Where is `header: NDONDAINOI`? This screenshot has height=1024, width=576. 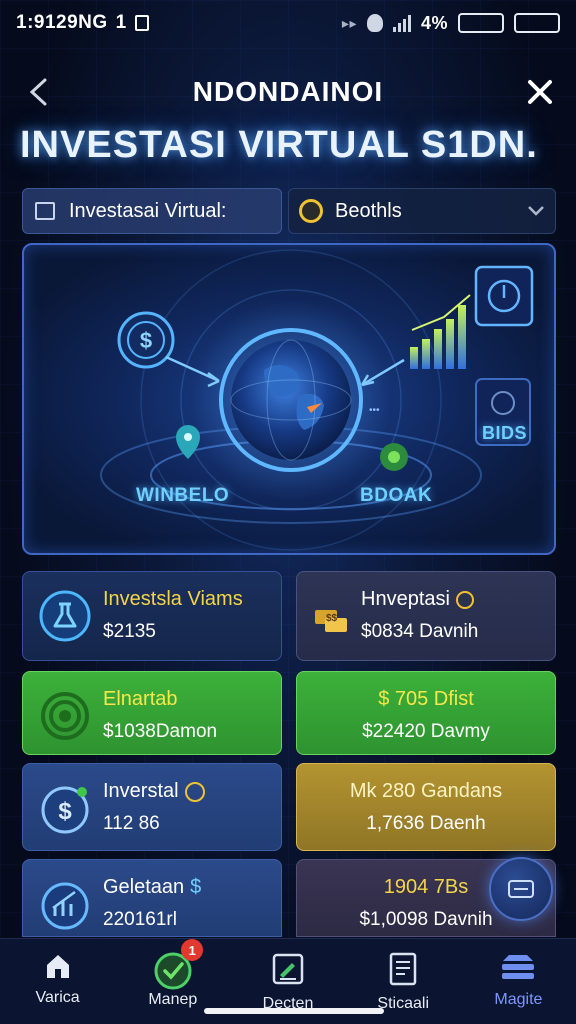 header: NDONDAINOI is located at coordinates (288, 92).